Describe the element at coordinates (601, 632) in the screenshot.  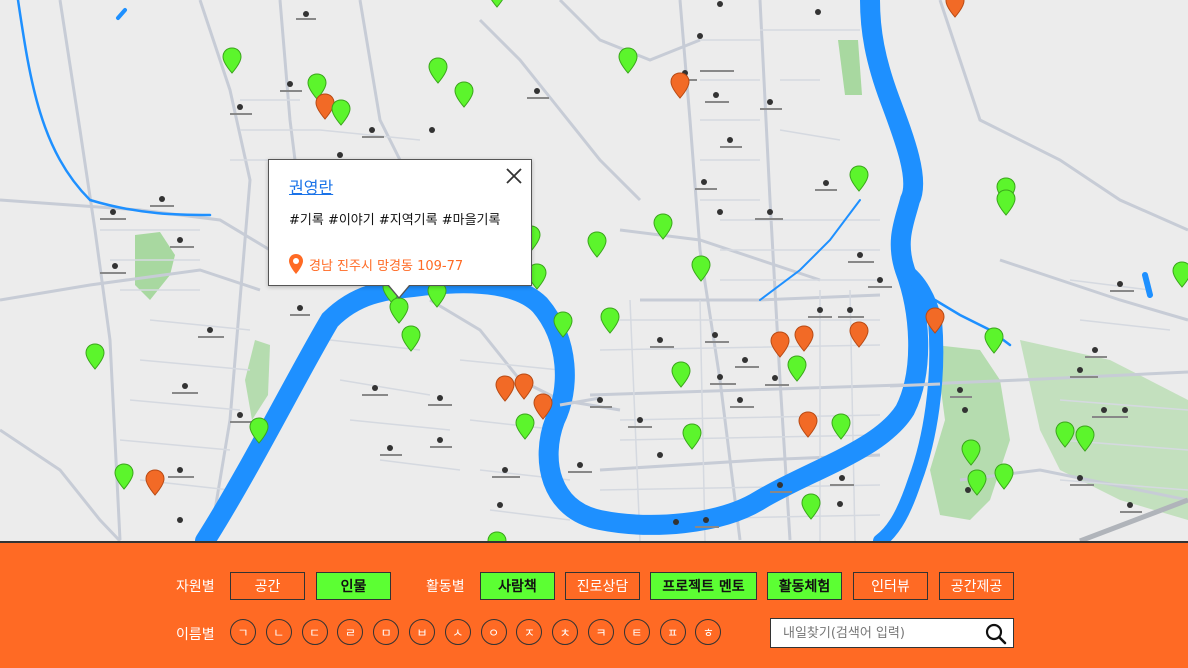
I see `initial-filter-button: ㅋ` at that location.